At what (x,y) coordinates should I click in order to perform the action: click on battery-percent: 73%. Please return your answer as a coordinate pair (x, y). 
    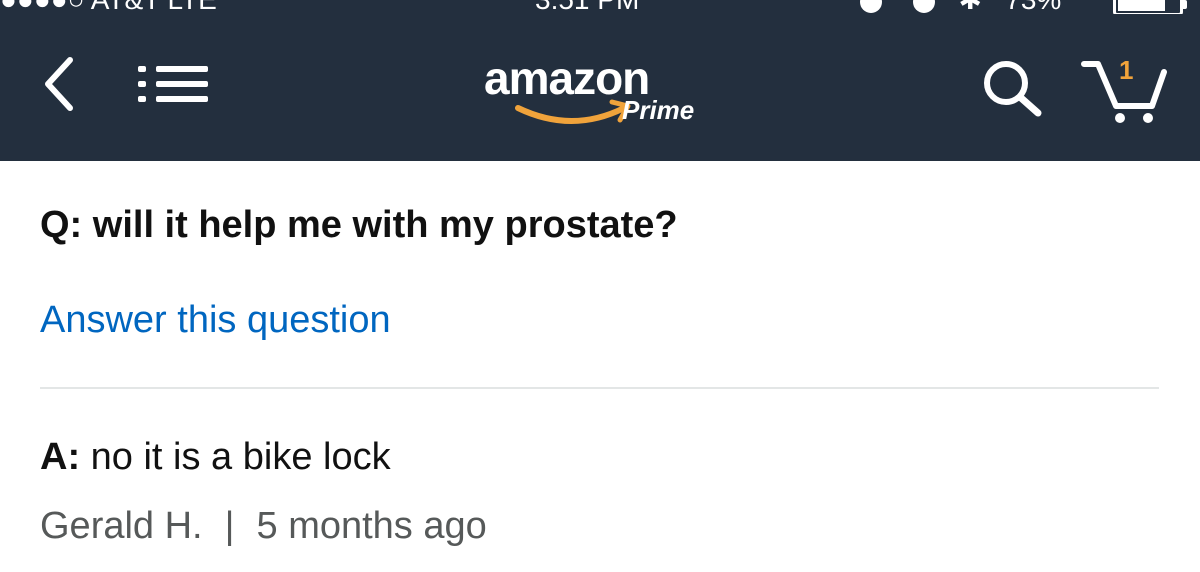
    Looking at the image, I should click on (1033, 7).